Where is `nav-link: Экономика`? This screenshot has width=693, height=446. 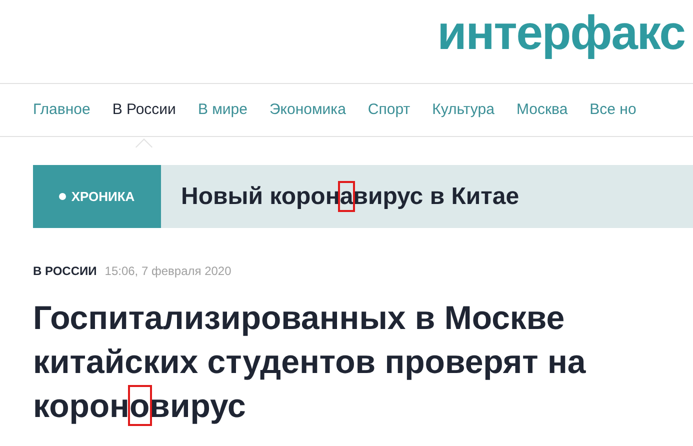
nav-link: Экономика is located at coordinates (308, 110).